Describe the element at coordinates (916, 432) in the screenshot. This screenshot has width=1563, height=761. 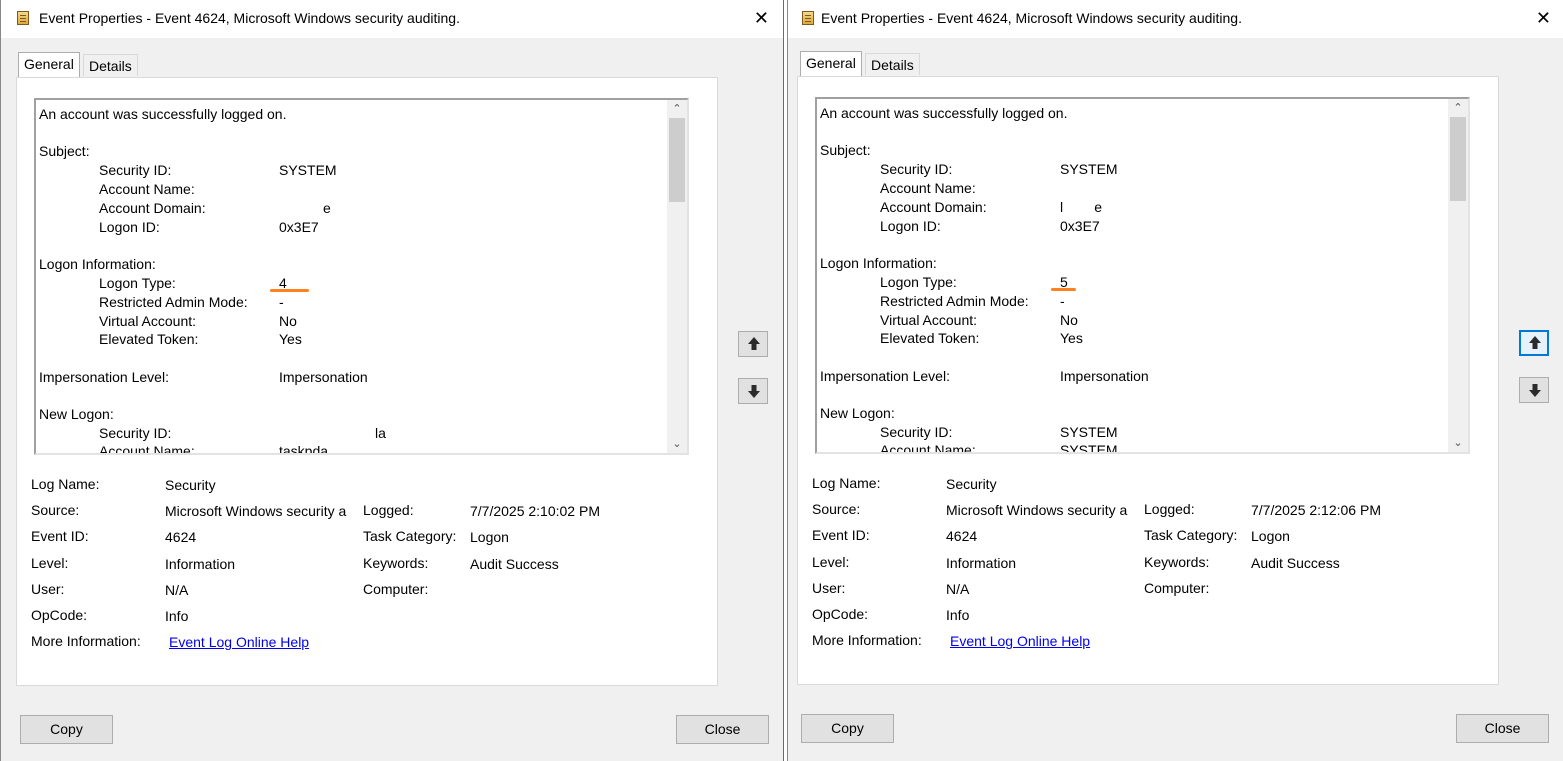
I see `msg-label: Security ID:` at that location.